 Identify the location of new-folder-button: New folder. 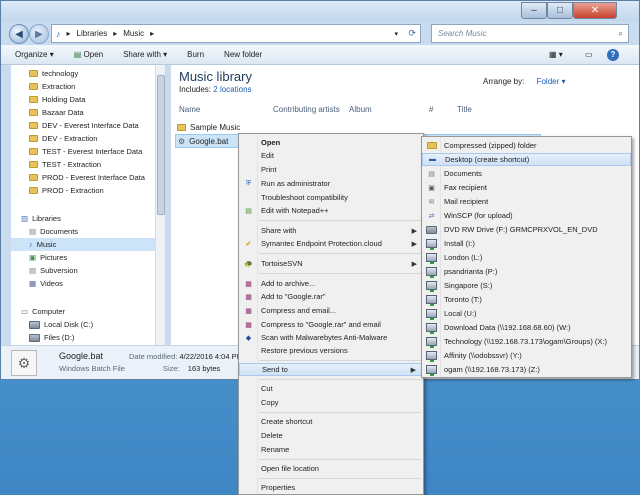
(243, 54).